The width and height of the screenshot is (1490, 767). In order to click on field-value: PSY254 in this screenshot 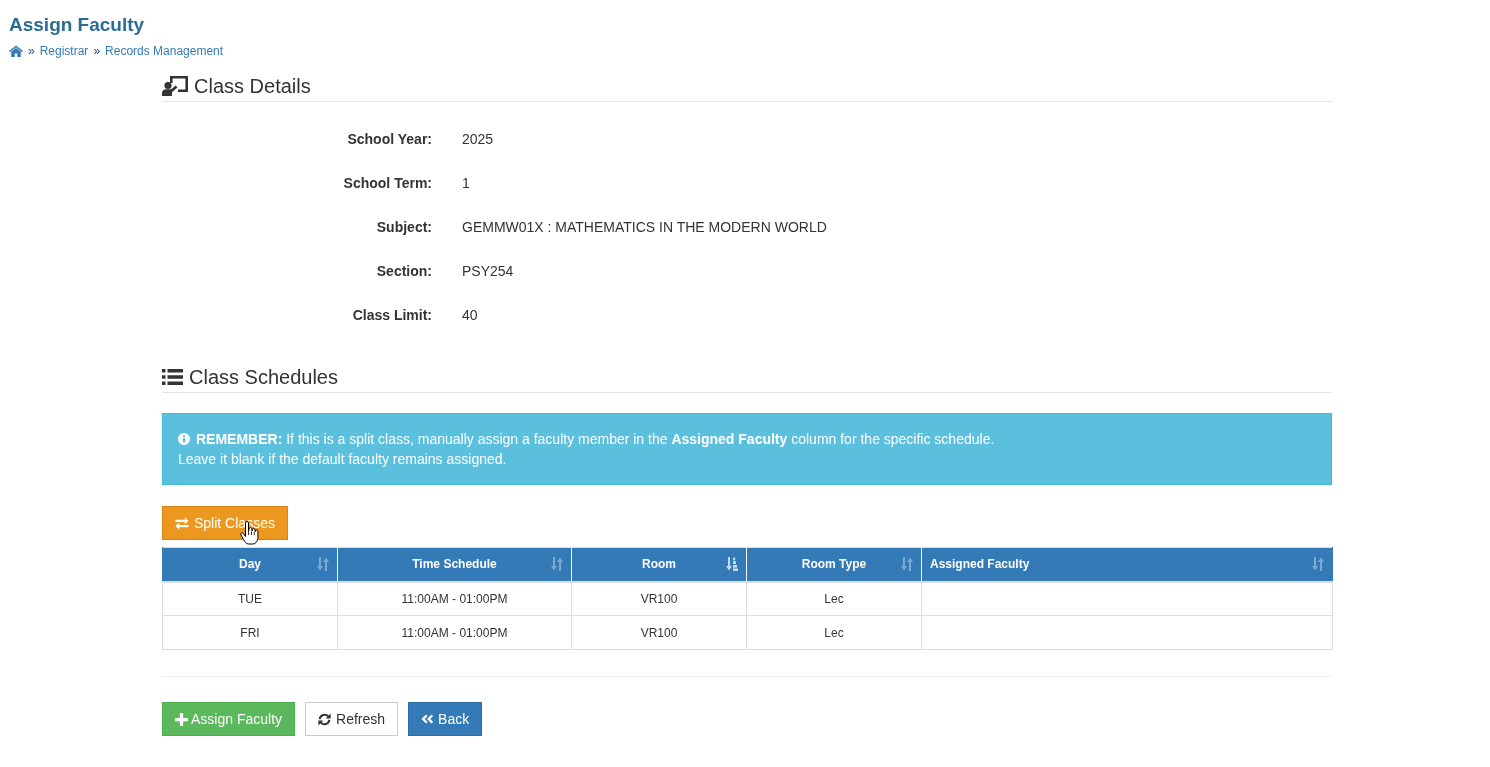, I will do `click(488, 271)`.